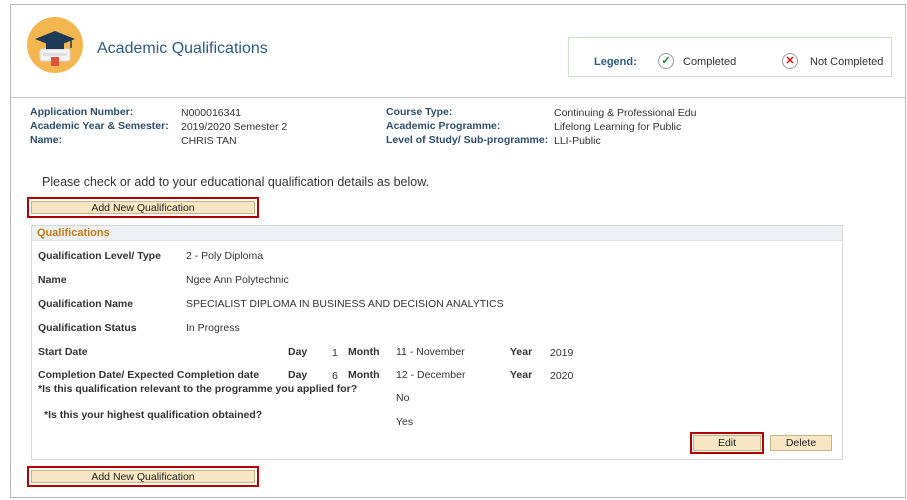  What do you see at coordinates (625, 113) in the screenshot?
I see `course-type-value: Continuing & Professional Edu` at bounding box center [625, 113].